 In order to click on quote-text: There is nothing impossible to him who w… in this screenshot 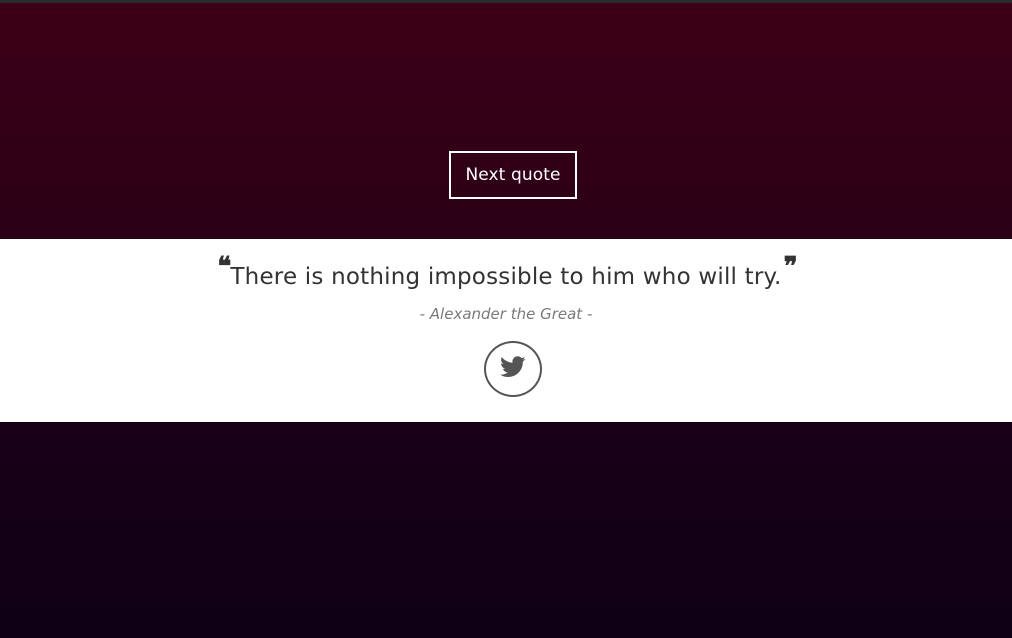, I will do `click(506, 277)`.